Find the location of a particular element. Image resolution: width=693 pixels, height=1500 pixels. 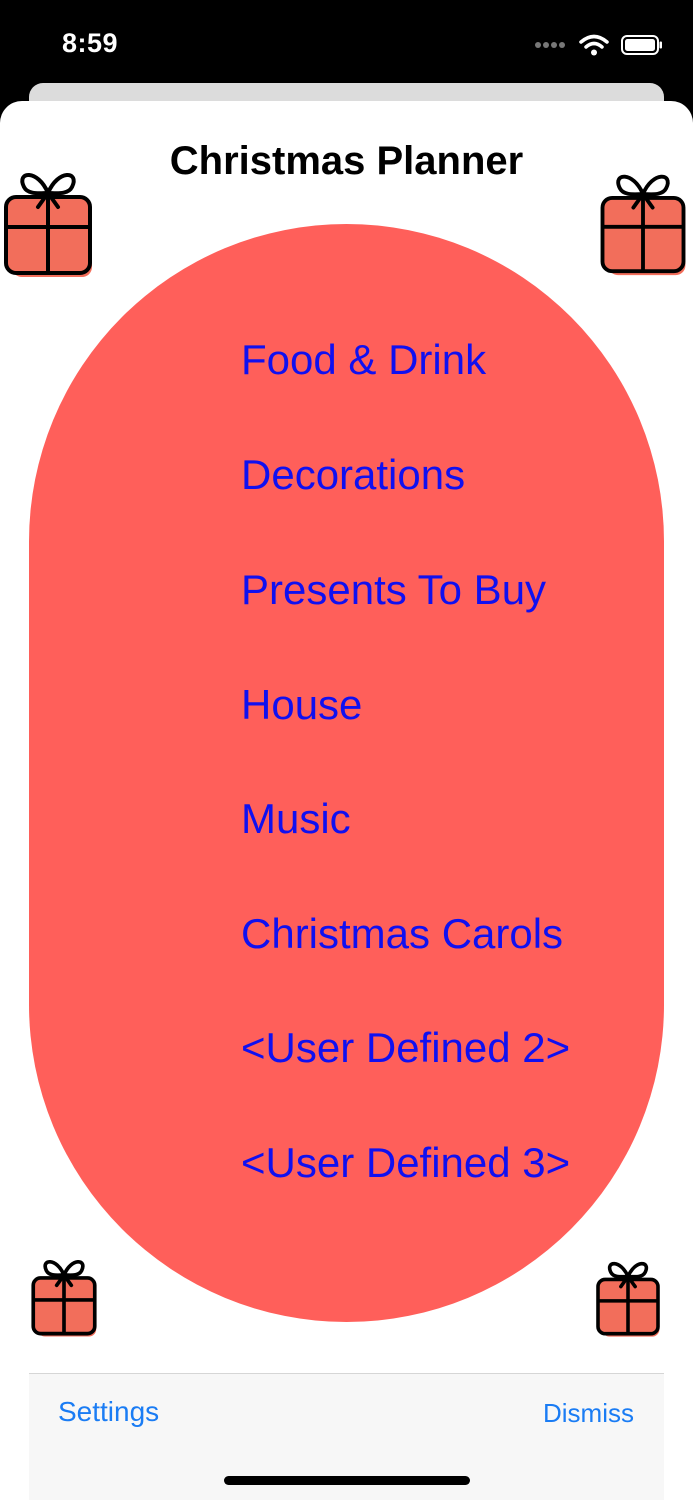

menu-item-music: Music is located at coordinates (296, 820).